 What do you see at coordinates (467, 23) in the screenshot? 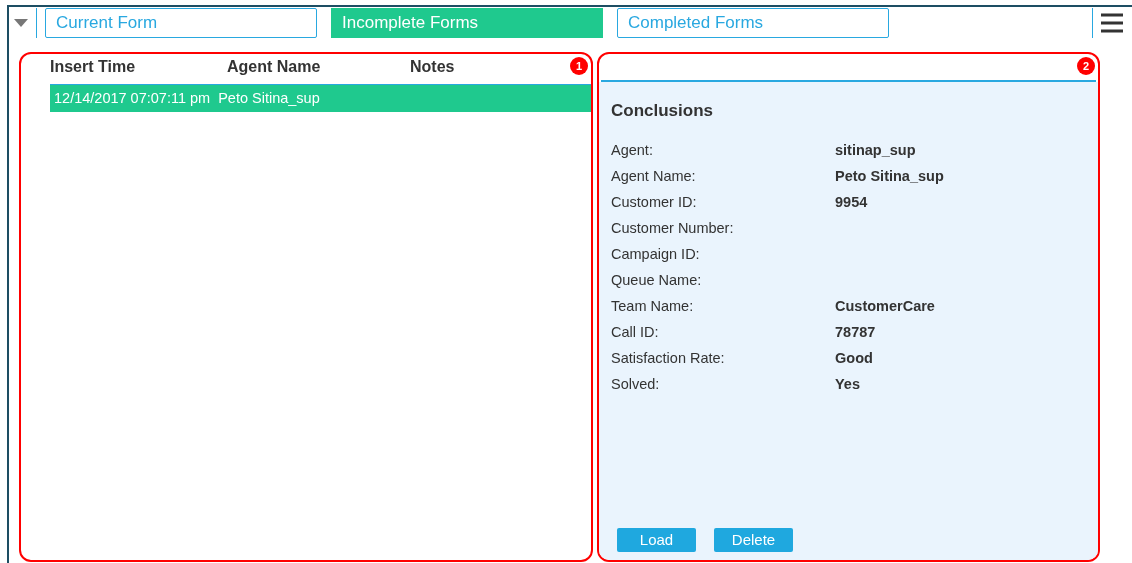
I see `tab: Incomplete Forms` at bounding box center [467, 23].